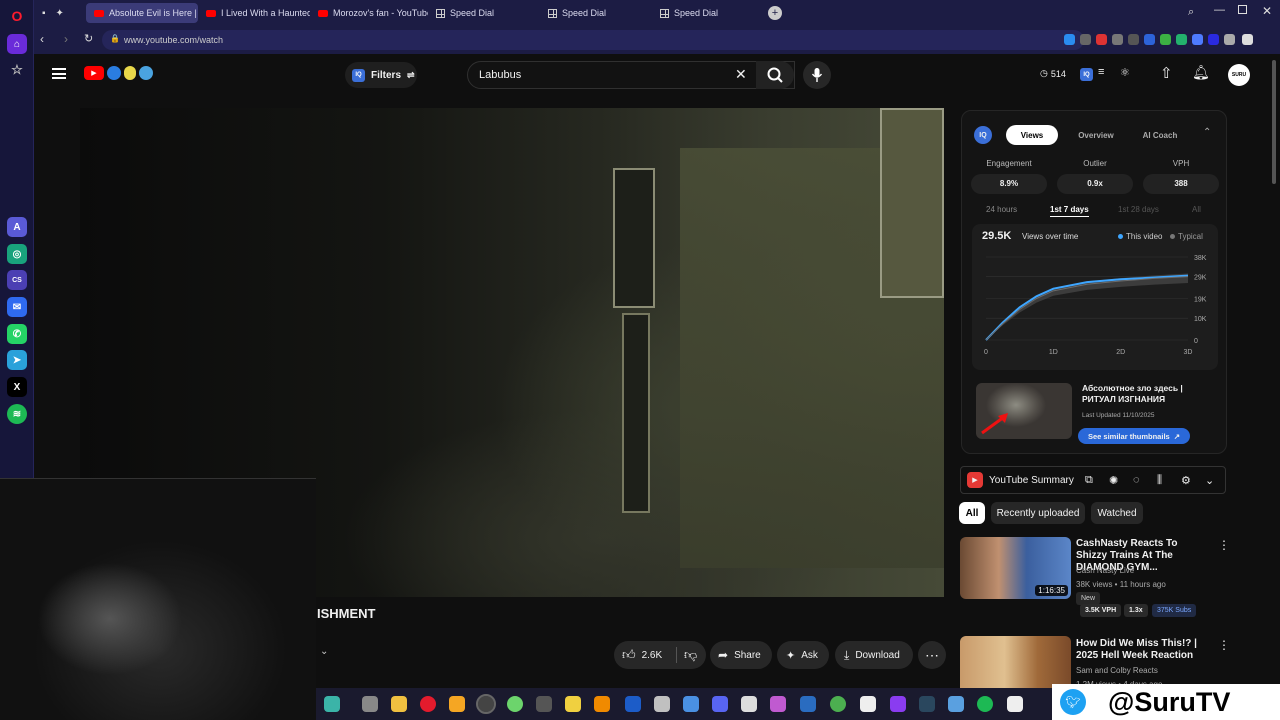 This screenshot has width=1280, height=720. Describe the element at coordinates (17, 16) in the screenshot. I see `opera-logo-icon: O` at that location.